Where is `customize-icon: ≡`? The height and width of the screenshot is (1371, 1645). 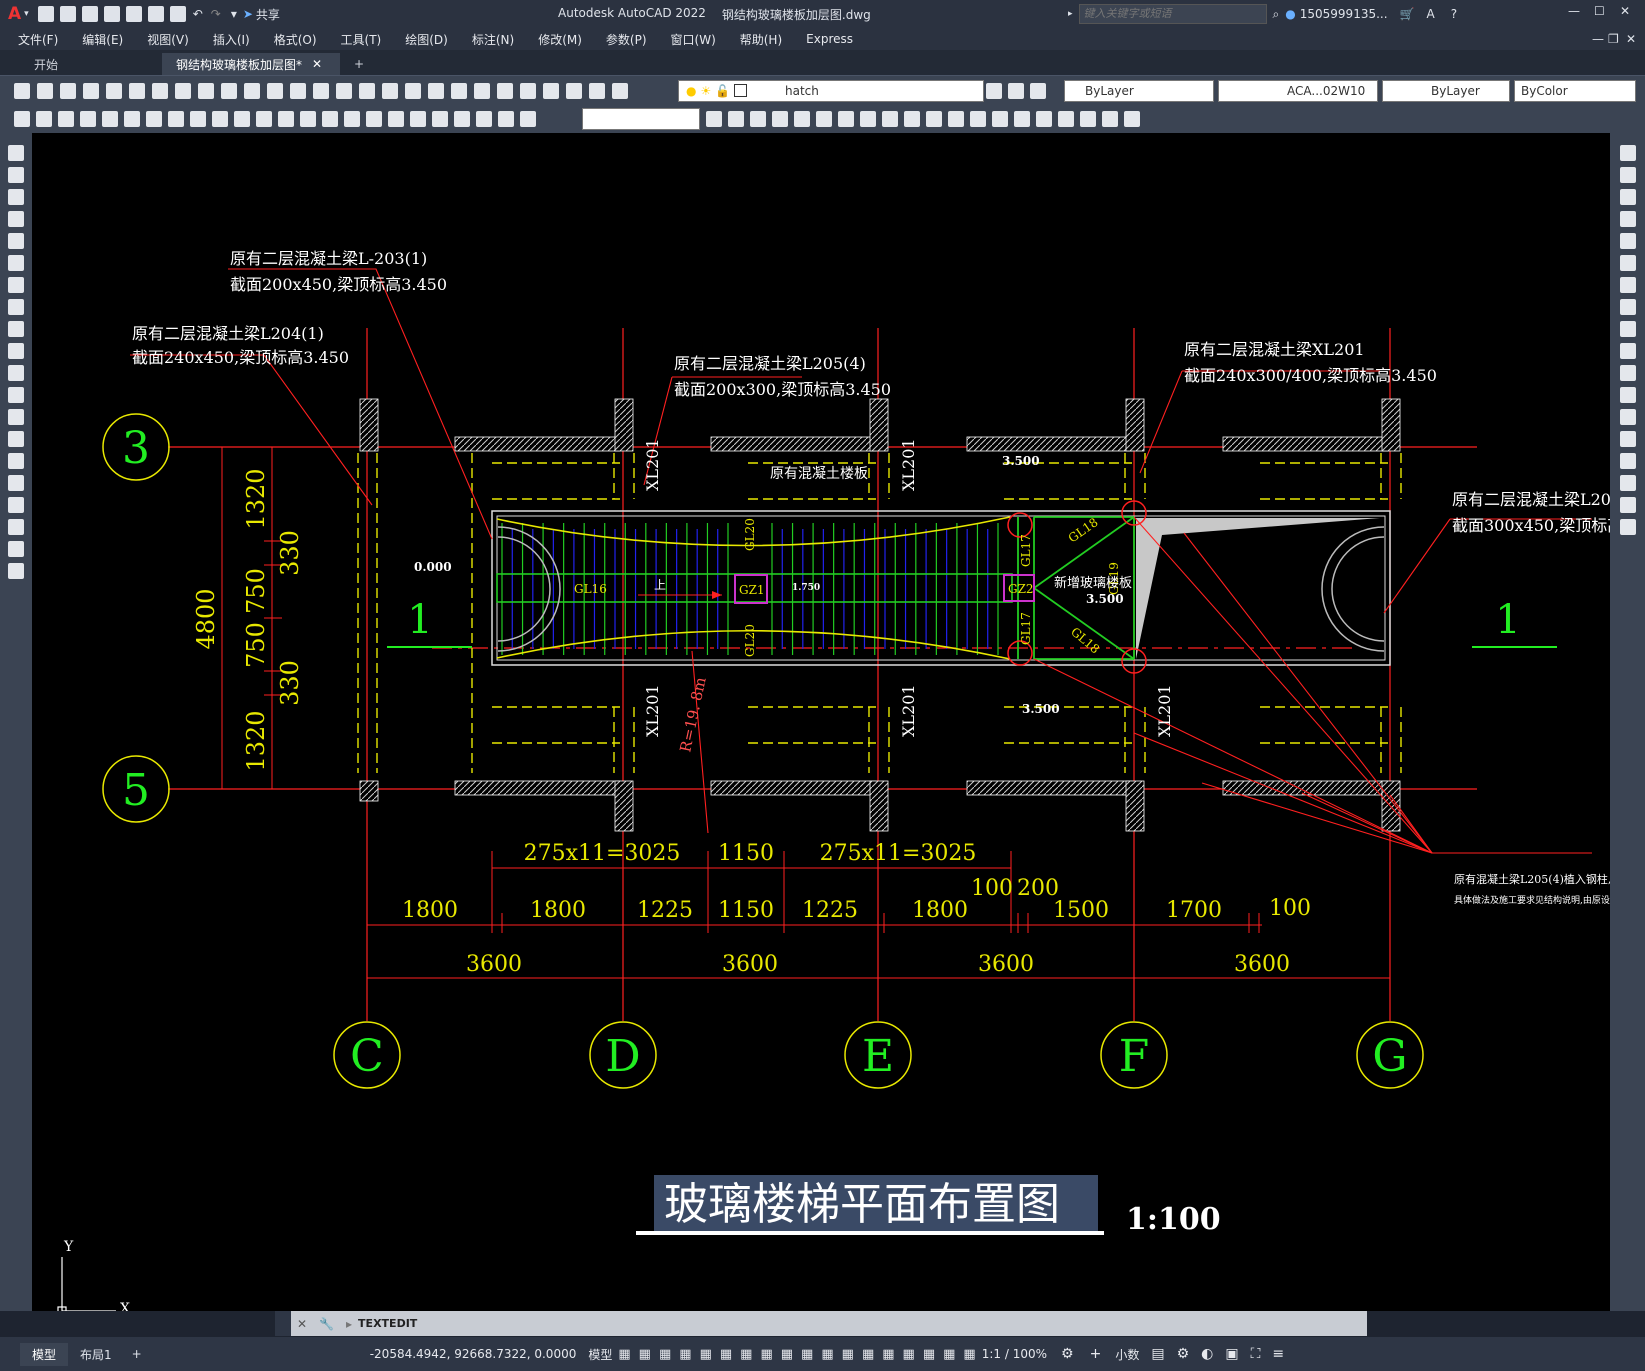
customize-icon: ≡ is located at coordinates (1278, 1354).